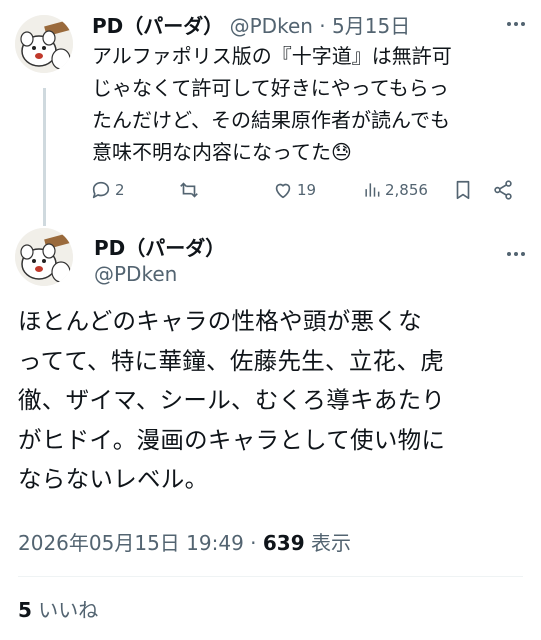  I want to click on action-bar: 2 19 2,856, so click(305, 190).